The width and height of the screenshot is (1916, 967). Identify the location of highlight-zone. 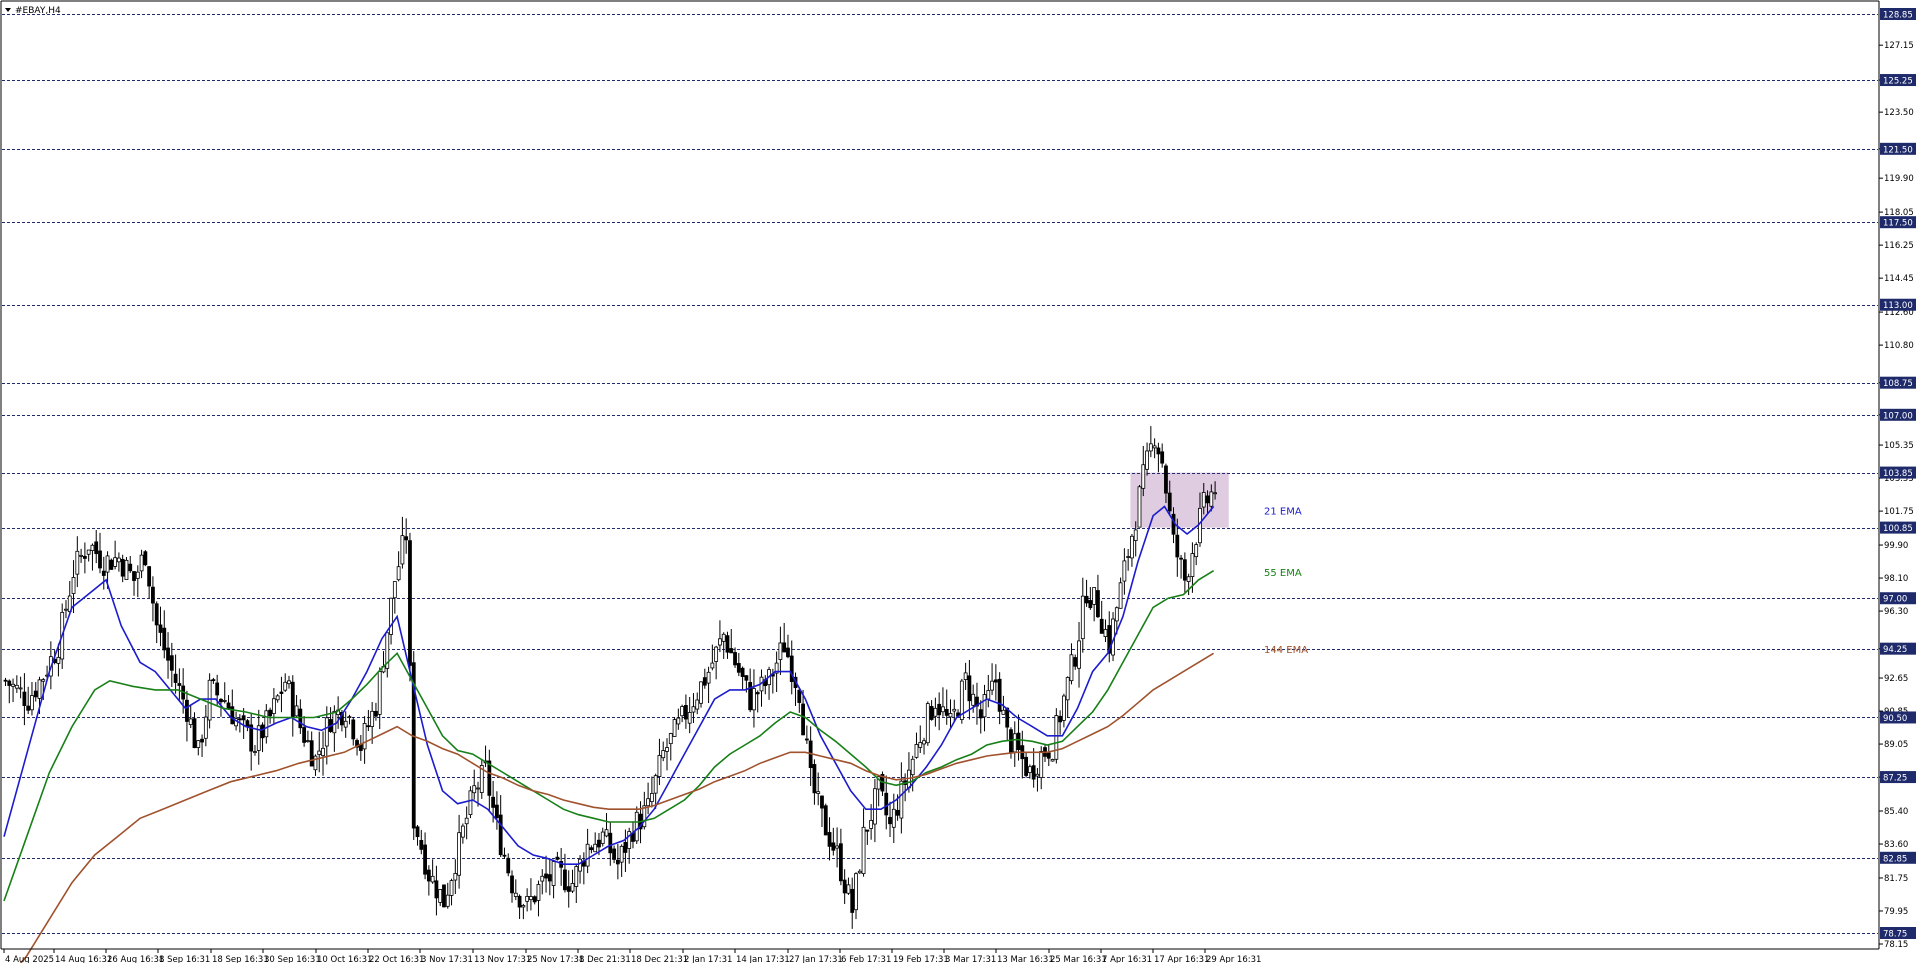
(1179, 500).